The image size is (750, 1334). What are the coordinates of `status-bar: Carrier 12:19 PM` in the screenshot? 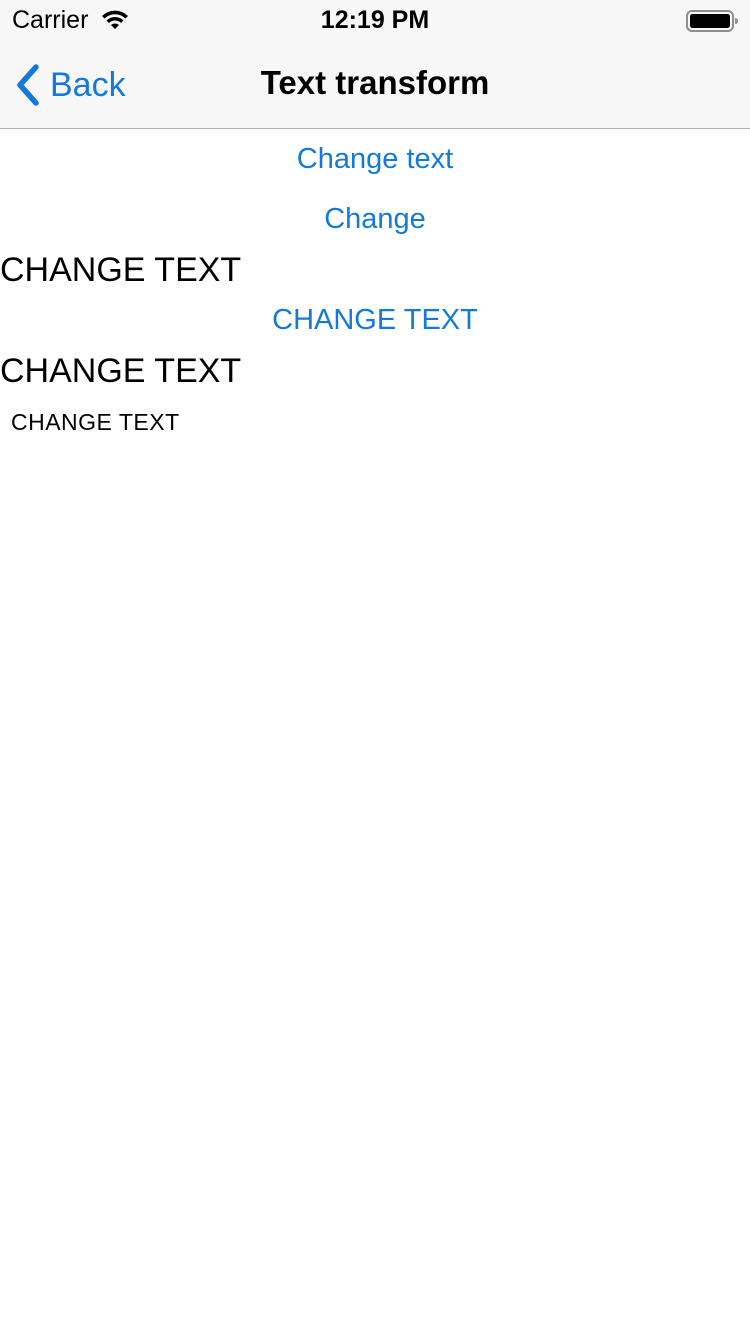 It's located at (375, 20).